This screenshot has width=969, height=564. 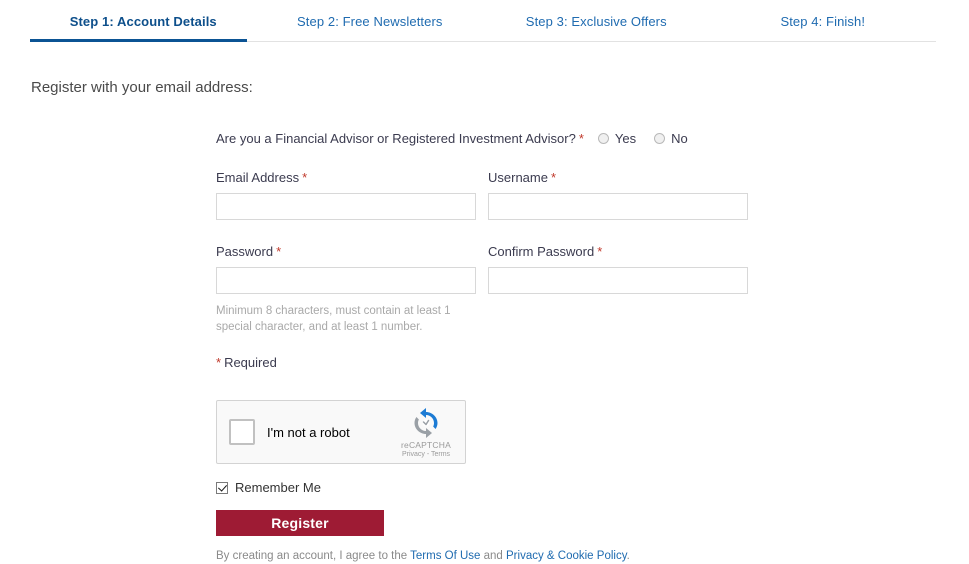 I want to click on privacy-policy-link: Privacy & Cookie Policy, so click(x=566, y=556).